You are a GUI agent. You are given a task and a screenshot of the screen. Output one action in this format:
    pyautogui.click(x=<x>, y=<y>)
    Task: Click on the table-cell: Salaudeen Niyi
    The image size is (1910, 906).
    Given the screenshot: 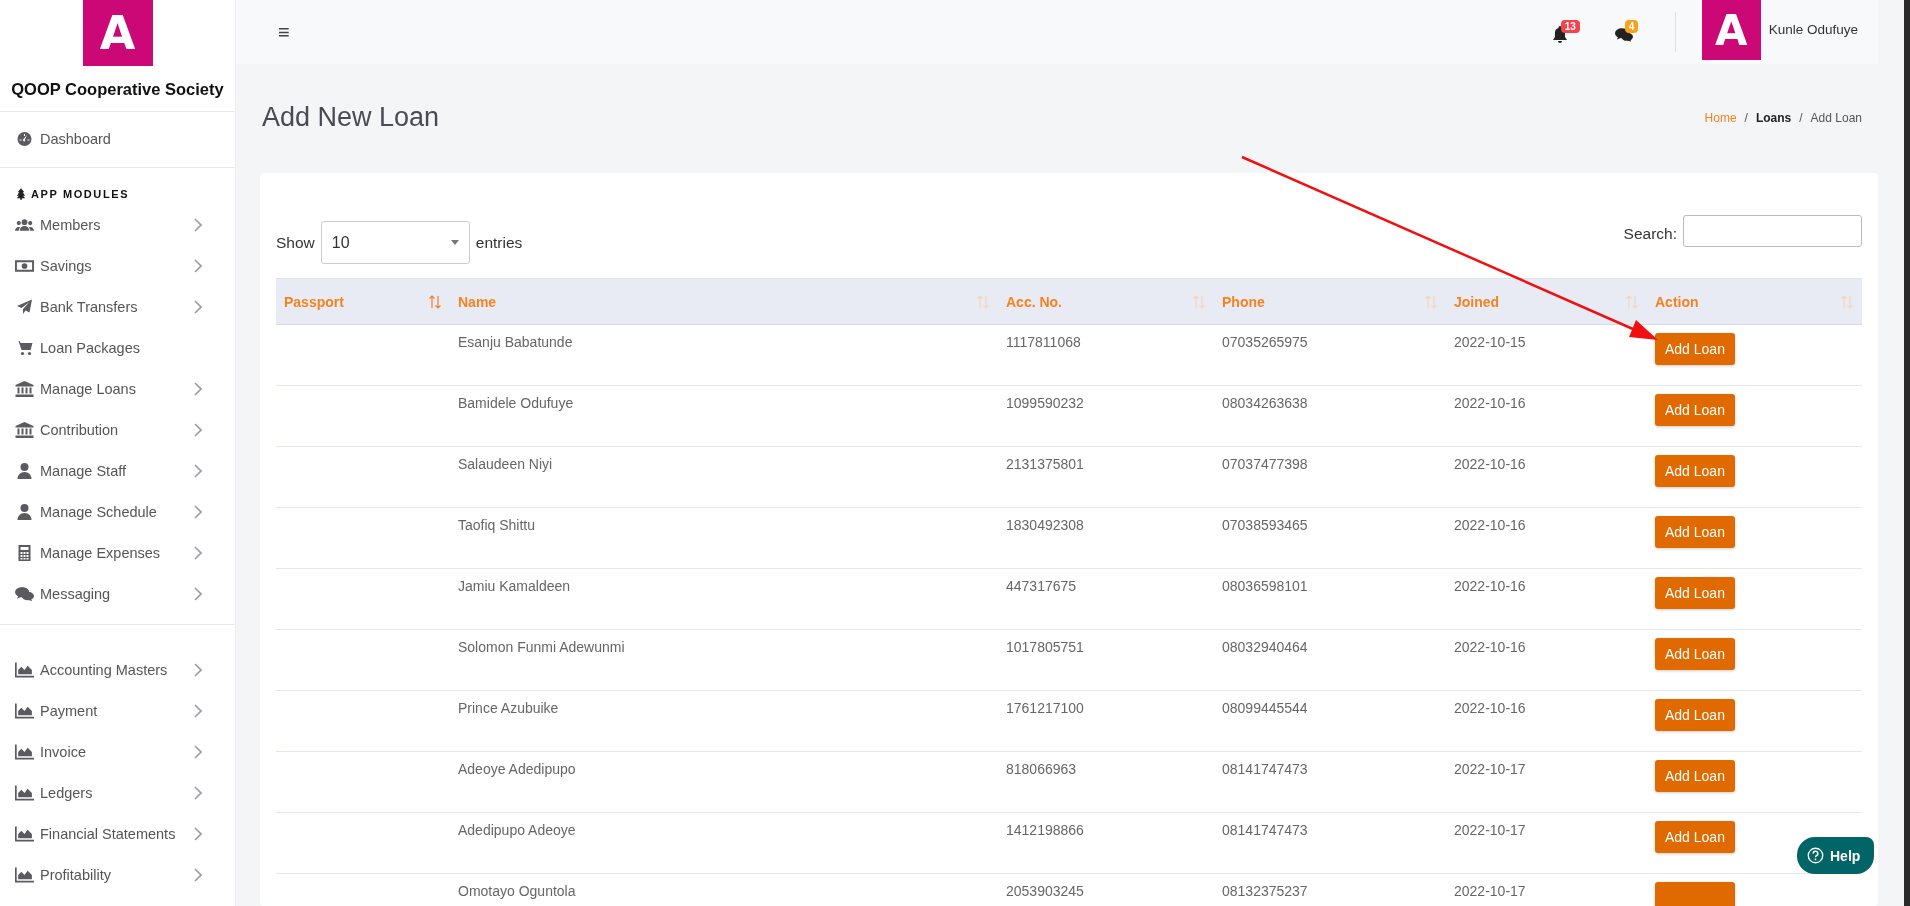 What is the action you would take?
    pyautogui.click(x=724, y=477)
    